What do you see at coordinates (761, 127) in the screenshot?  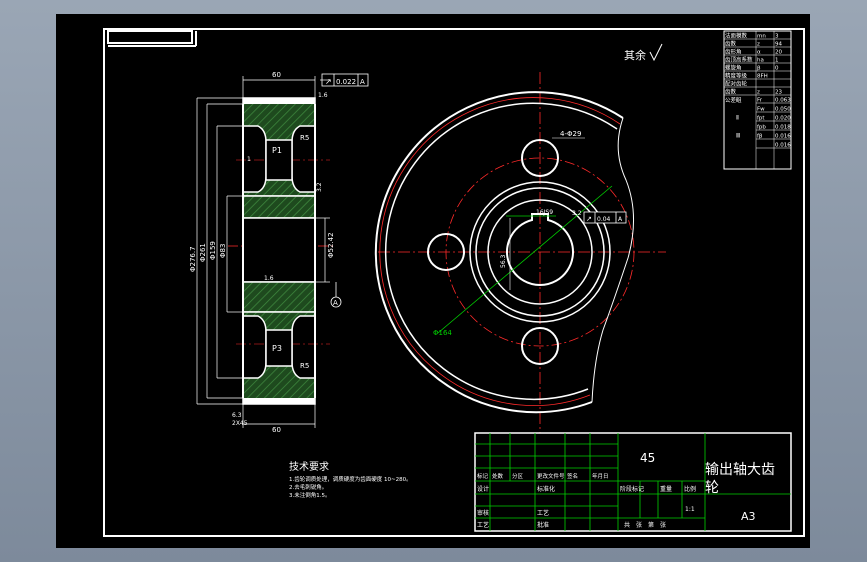 I see `tolerance-symbol: fpb` at bounding box center [761, 127].